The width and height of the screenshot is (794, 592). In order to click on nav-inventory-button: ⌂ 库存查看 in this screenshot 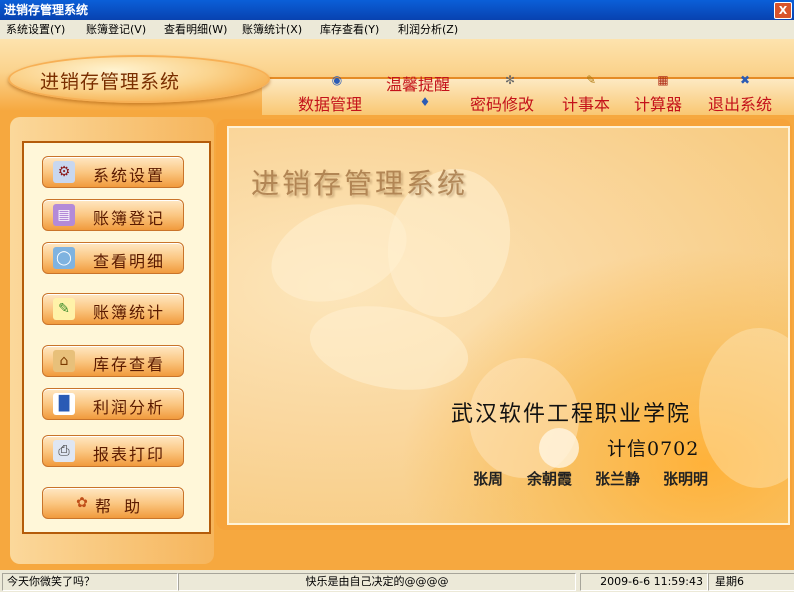, I will do `click(113, 361)`.